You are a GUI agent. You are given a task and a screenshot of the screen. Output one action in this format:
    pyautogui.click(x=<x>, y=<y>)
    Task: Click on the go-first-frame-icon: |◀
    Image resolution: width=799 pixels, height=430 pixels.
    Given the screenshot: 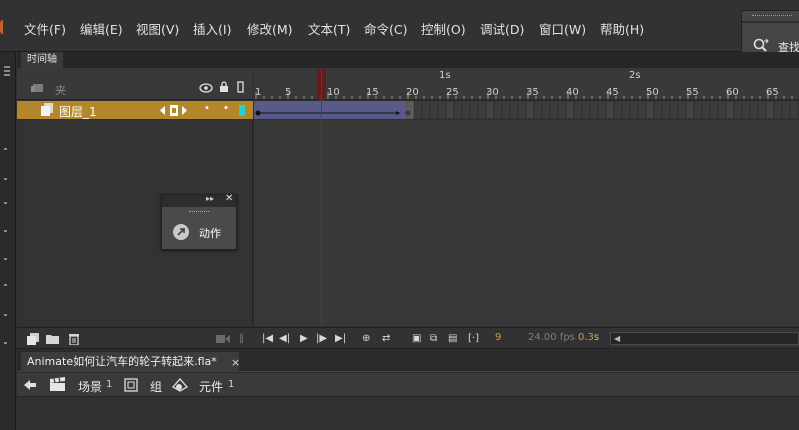 What is the action you would take?
    pyautogui.click(x=267, y=339)
    